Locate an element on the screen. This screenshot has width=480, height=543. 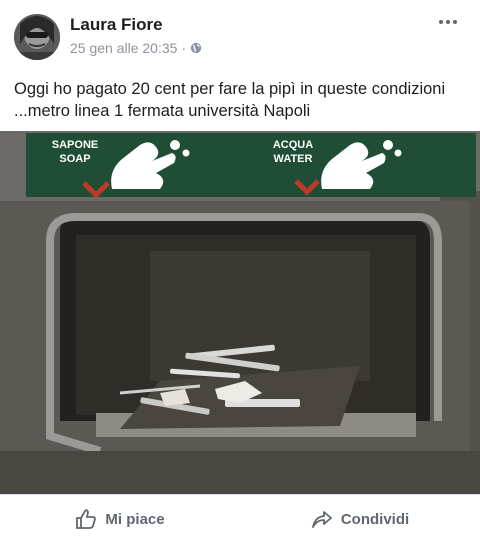
post-meta: 25 gen alle 20:35 · is located at coordinates (136, 48).